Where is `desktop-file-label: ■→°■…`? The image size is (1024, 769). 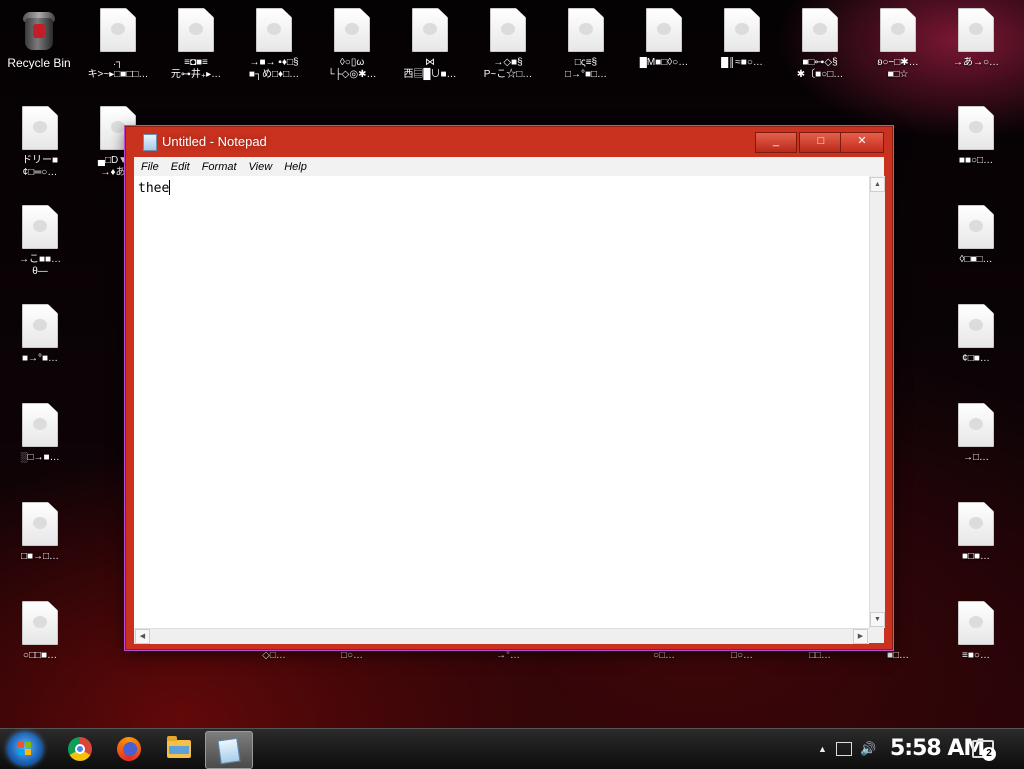
desktop-file-label: ■→°■… is located at coordinates (40, 358).